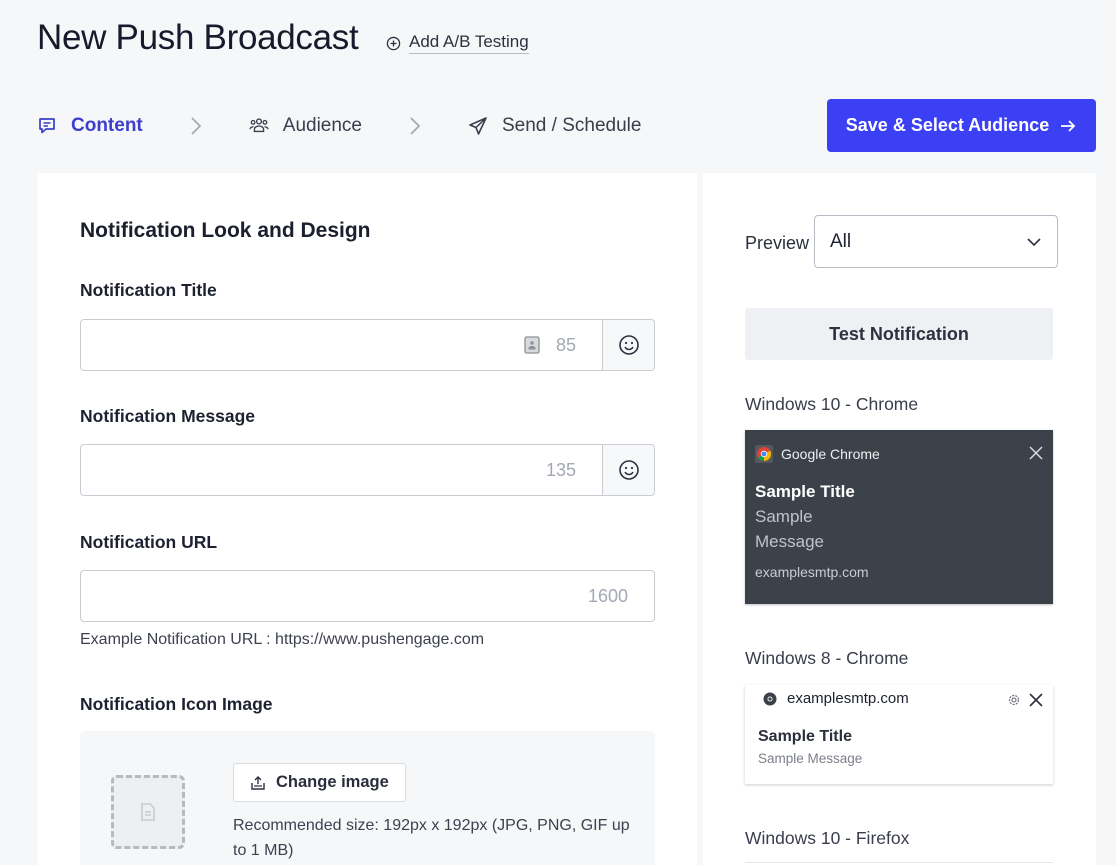 This screenshot has height=865, width=1116. I want to click on message-icon, so click(47, 126).